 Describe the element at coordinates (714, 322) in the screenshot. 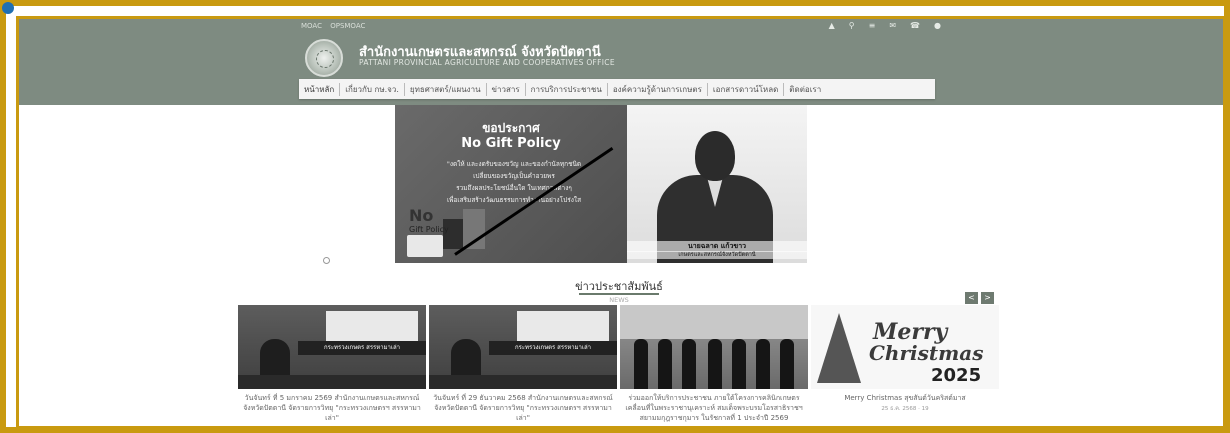

I see `image-wall` at that location.